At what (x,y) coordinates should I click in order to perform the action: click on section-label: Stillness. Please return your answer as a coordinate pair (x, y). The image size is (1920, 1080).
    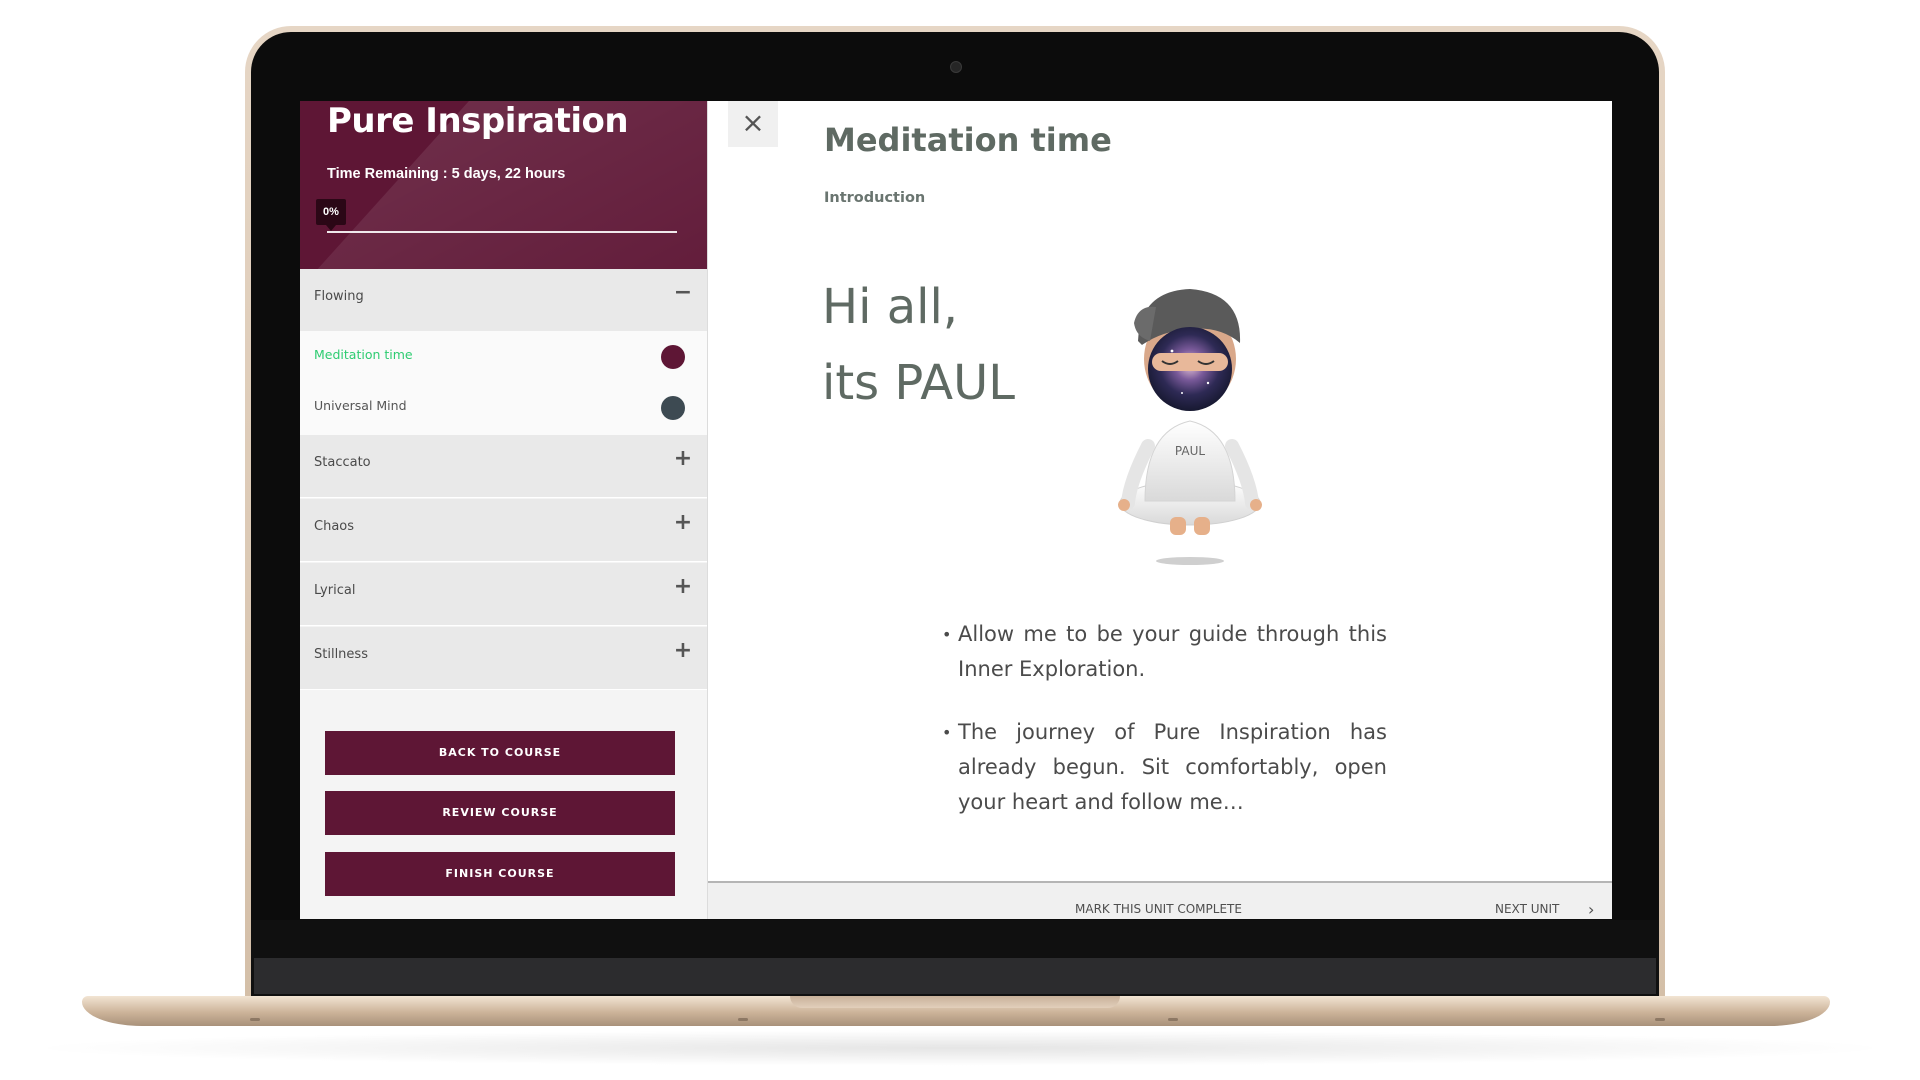
    Looking at the image, I should click on (341, 654).